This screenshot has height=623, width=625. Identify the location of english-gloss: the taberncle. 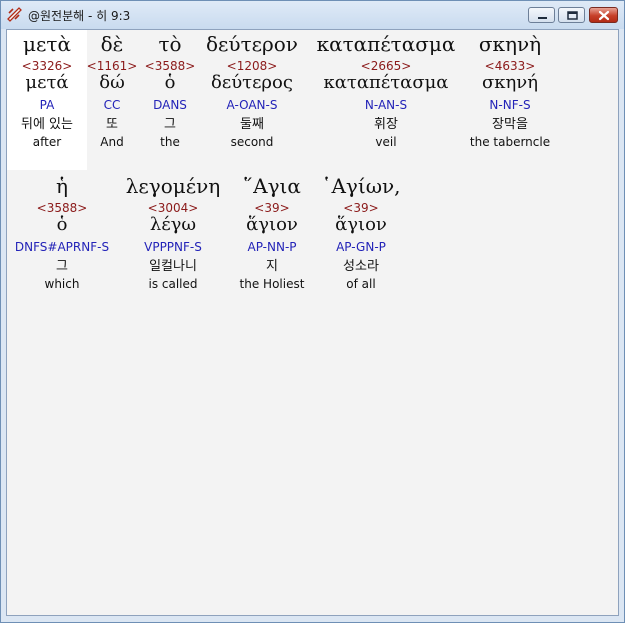
(510, 142).